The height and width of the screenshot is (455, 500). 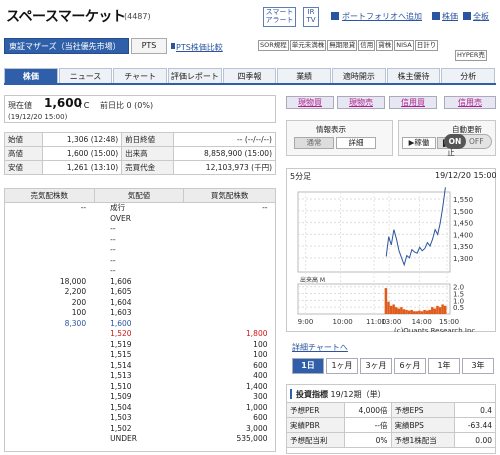 I want to click on toggle-on: ON, so click(x=455, y=141).